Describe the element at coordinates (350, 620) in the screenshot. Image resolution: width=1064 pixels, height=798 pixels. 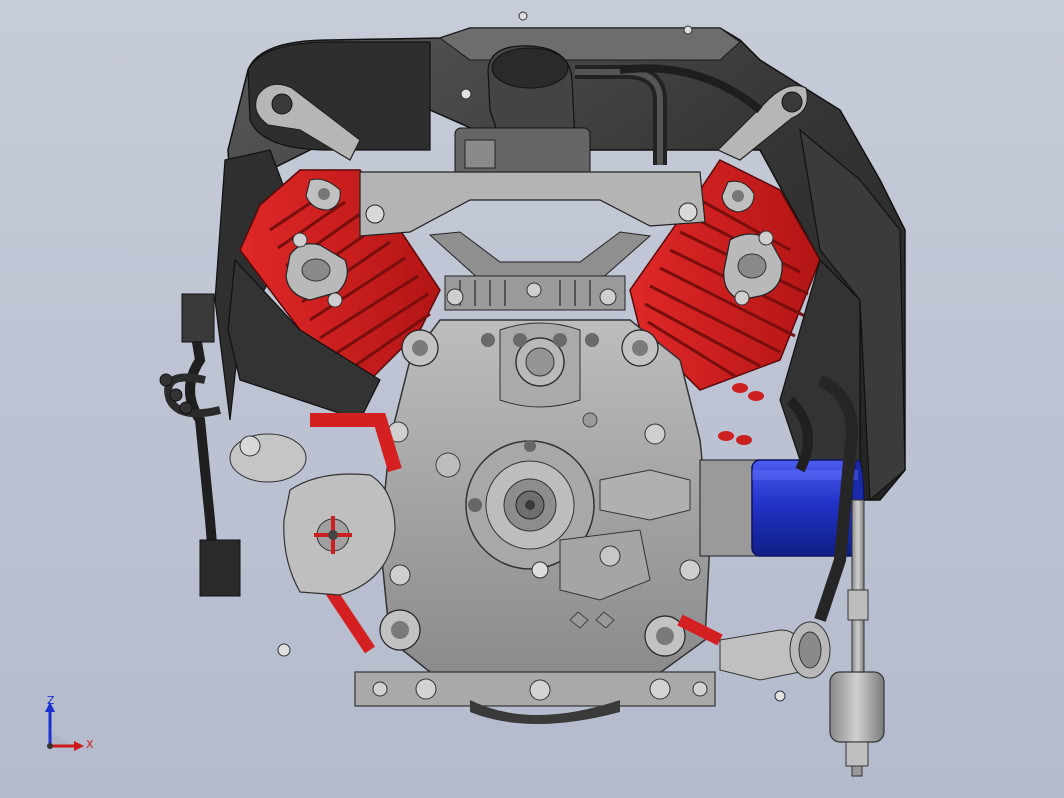
I see `oil-line-lower` at that location.